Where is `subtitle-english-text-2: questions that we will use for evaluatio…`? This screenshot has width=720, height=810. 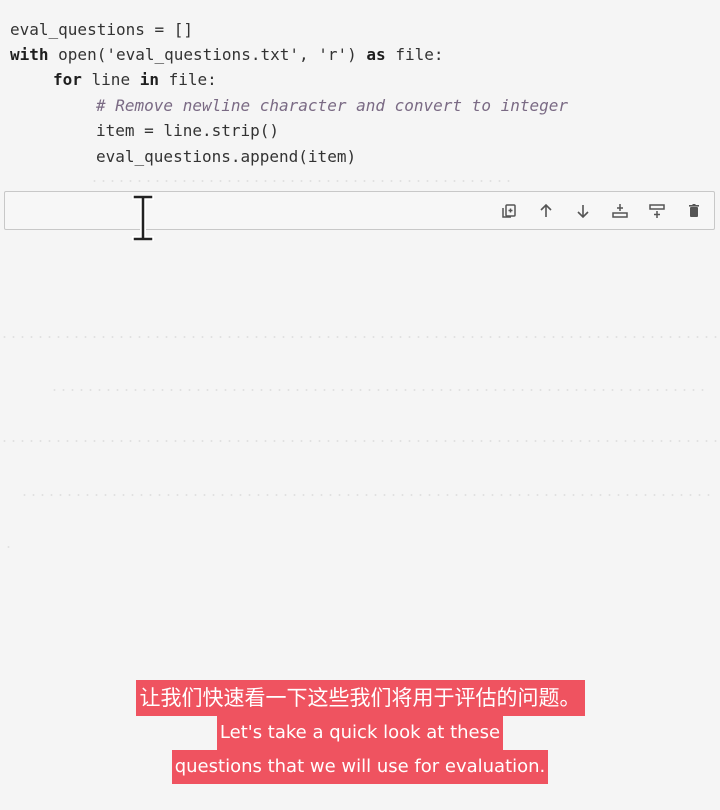
subtitle-english-text-2: questions that we will use for evaluatio… is located at coordinates (360, 767).